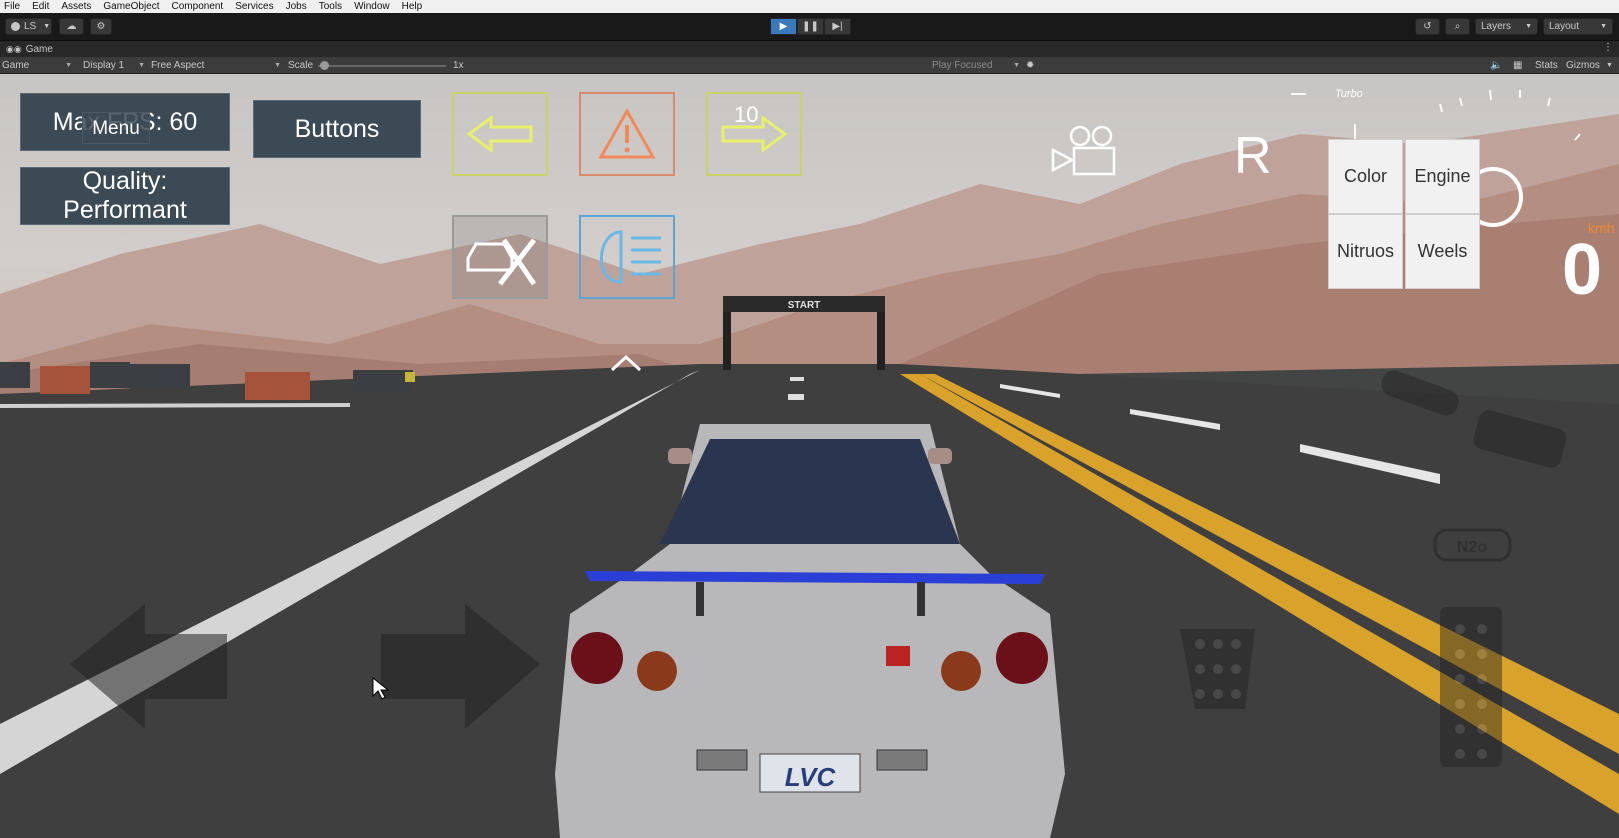  What do you see at coordinates (461, 667) in the screenshot?
I see `steer-right-button` at bounding box center [461, 667].